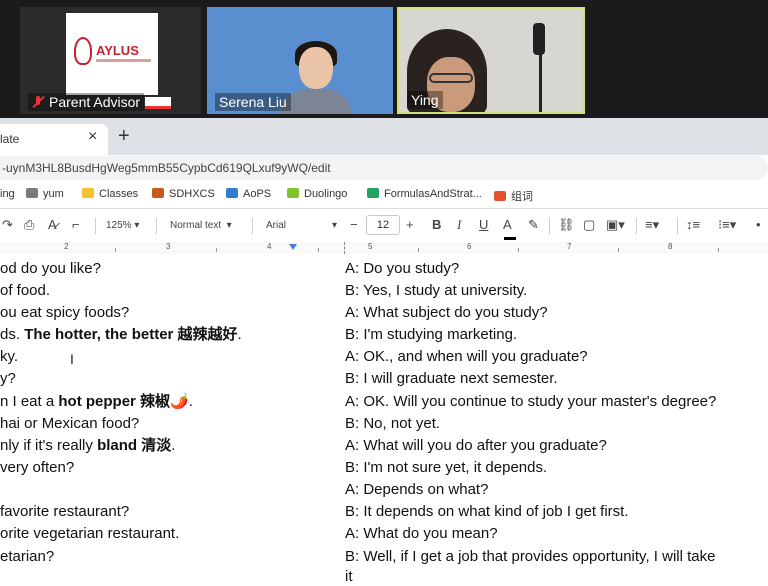 The width and height of the screenshot is (768, 586). What do you see at coordinates (317, 194) in the screenshot?
I see `bookmark-duolingo: Duolingo` at bounding box center [317, 194].